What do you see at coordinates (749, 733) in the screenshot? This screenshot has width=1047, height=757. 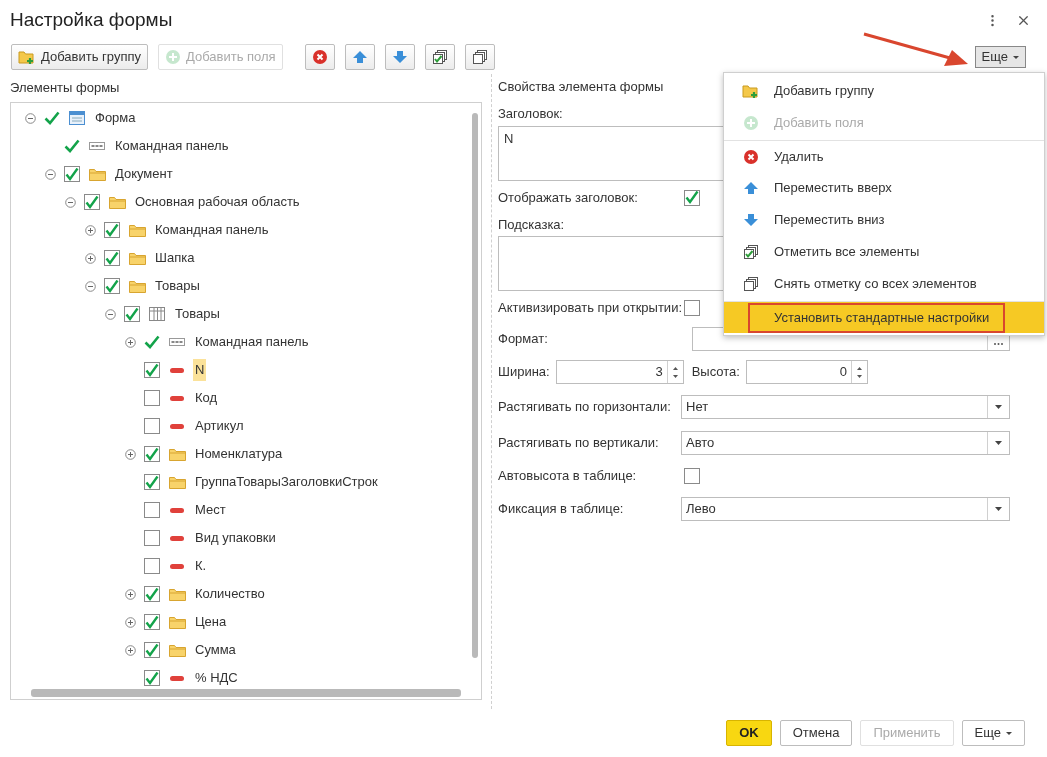 I see `dialog-button: OK` at bounding box center [749, 733].